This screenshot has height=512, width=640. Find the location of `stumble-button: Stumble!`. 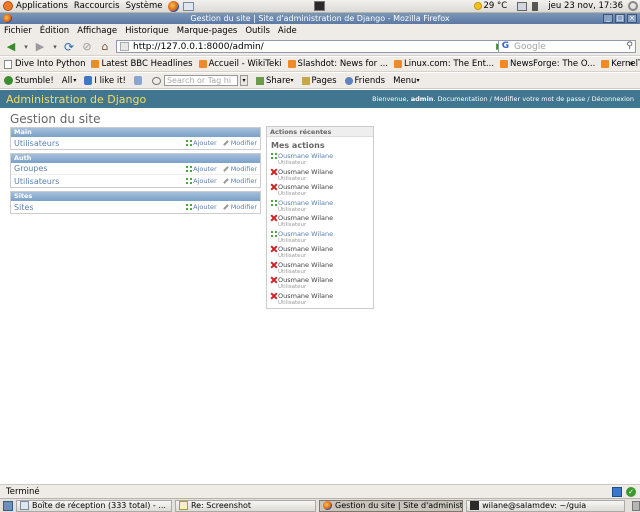

stumble-button: Stumble! is located at coordinates (29, 81).